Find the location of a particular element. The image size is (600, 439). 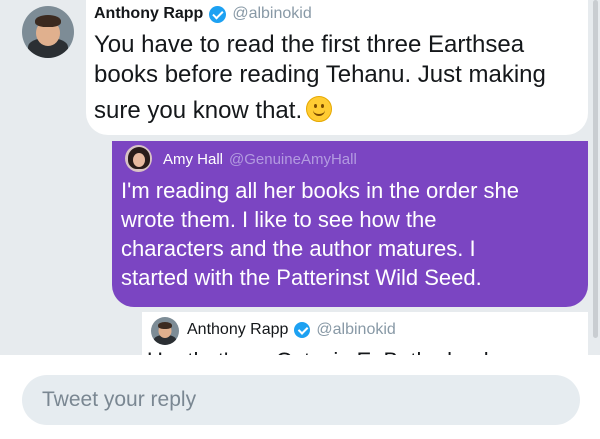

tweet-line: books before reading Tehanu. Just making is located at coordinates (320, 74).